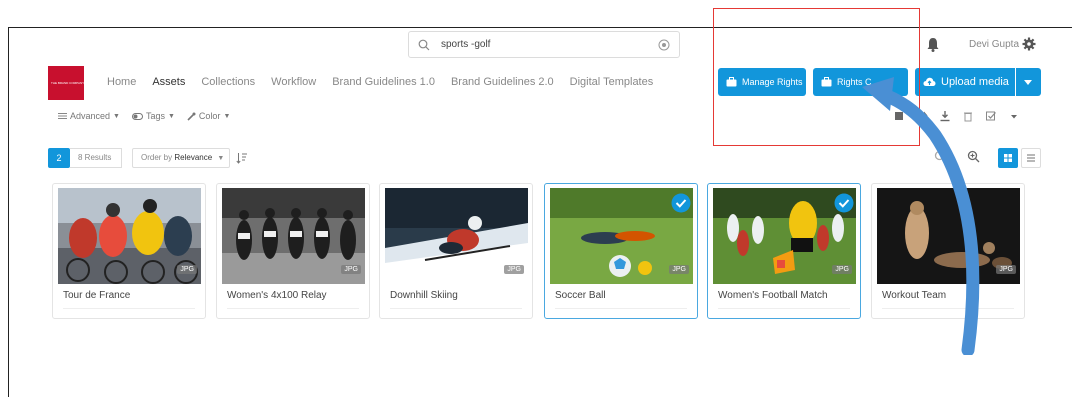  Describe the element at coordinates (129, 251) in the screenshot. I see `asset-card: JPG Tour de France` at that location.